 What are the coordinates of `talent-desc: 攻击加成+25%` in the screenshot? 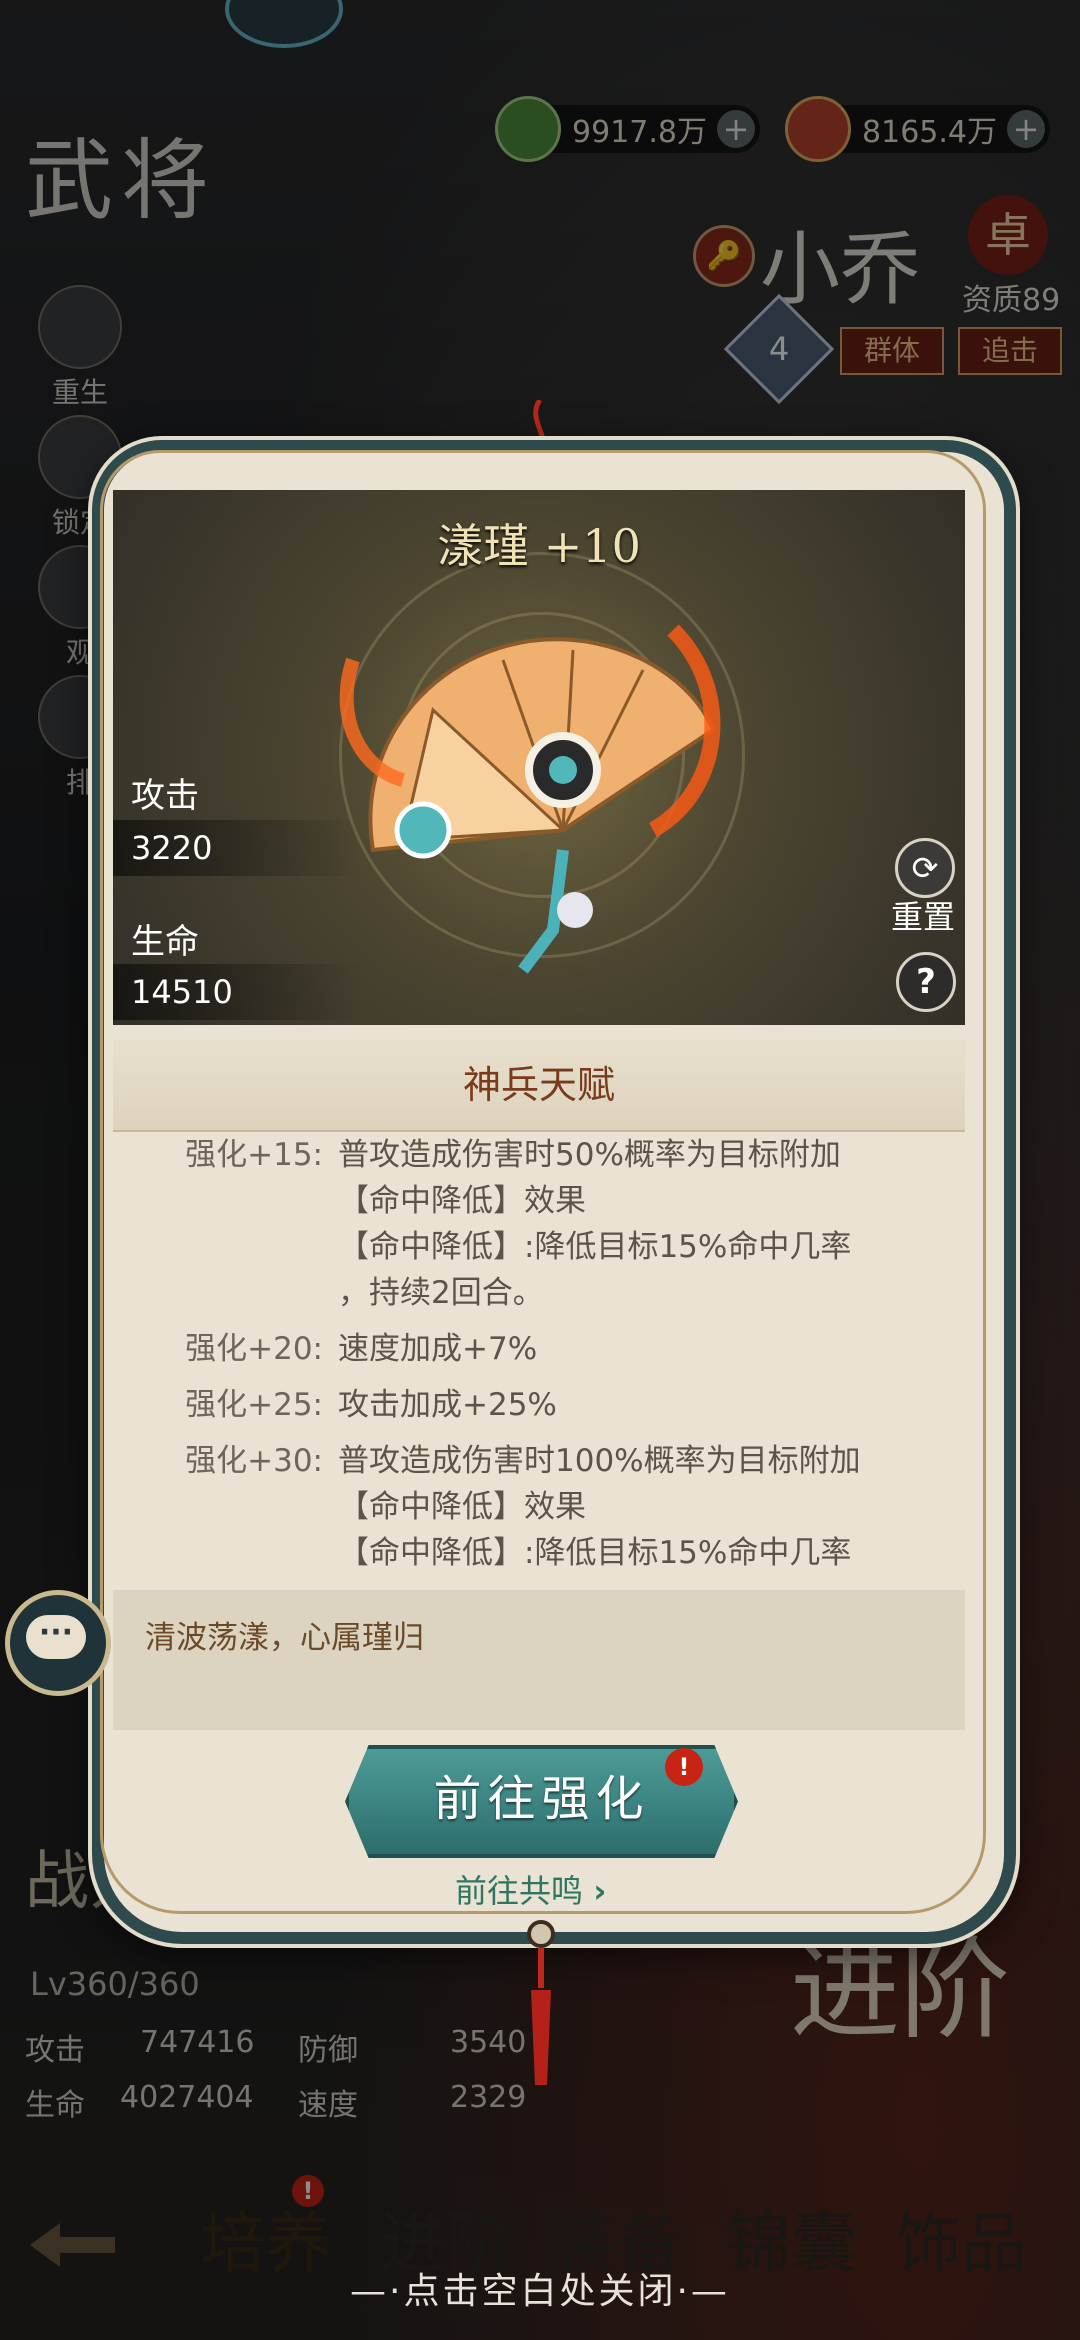 It's located at (447, 1405).